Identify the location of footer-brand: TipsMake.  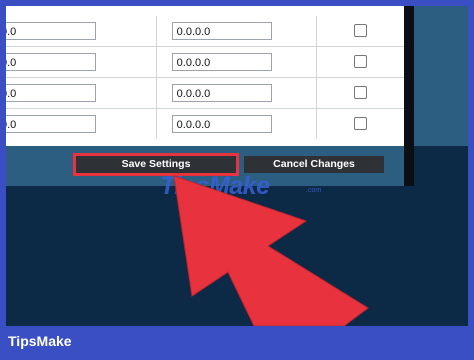
(40, 341).